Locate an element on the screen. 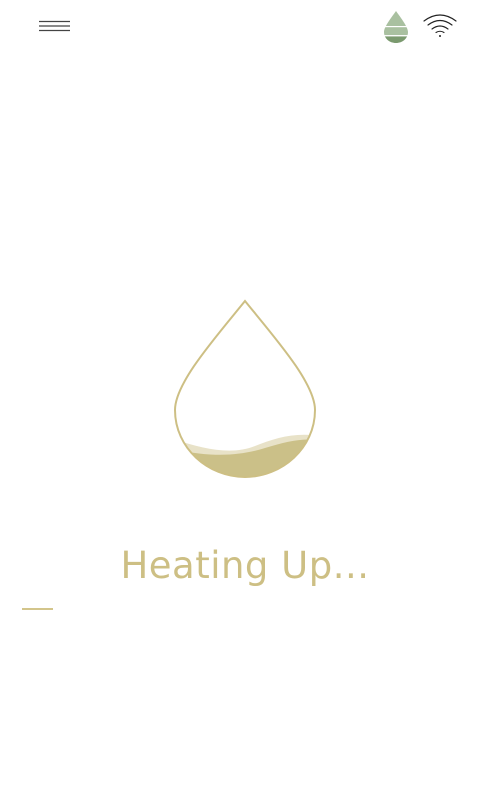 The width and height of the screenshot is (480, 800). hamburger-menu-icon is located at coordinates (54, 26).